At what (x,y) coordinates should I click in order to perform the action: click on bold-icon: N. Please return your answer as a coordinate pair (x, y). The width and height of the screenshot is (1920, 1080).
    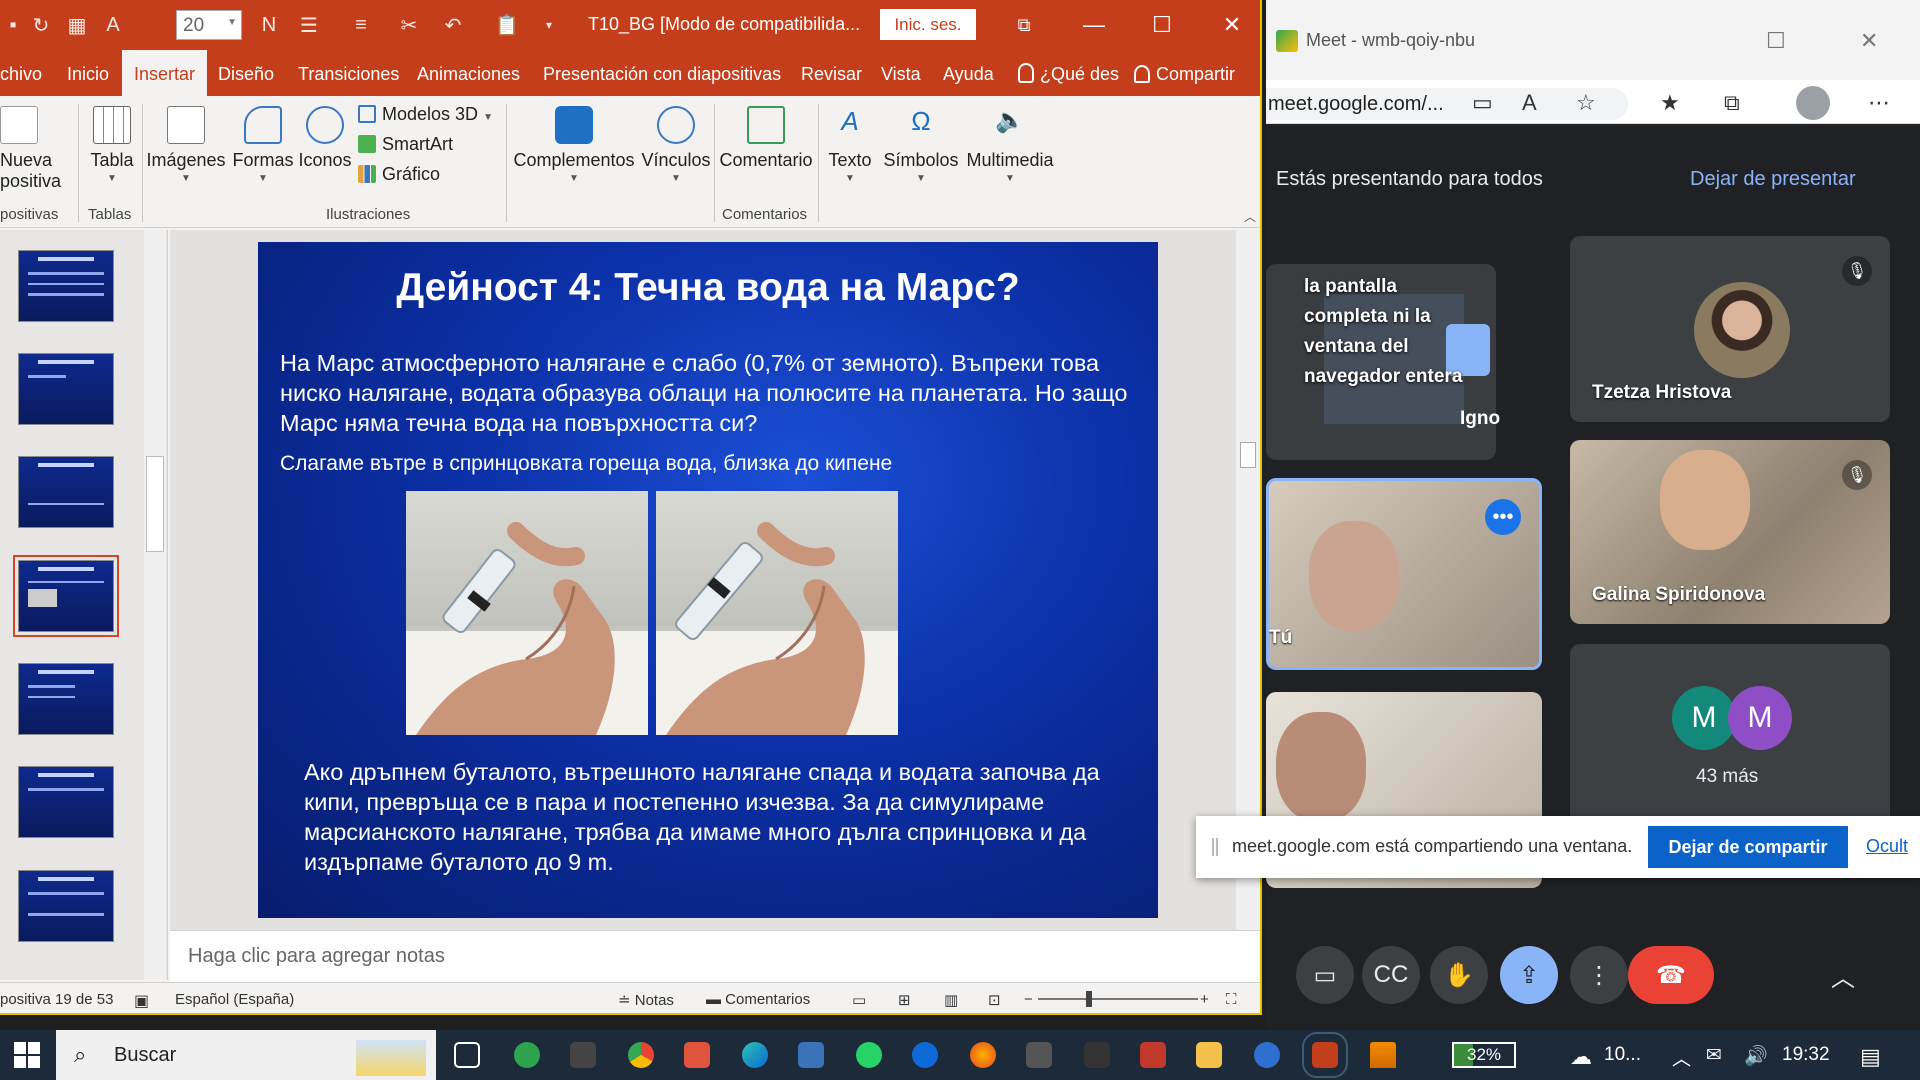
    Looking at the image, I should click on (269, 25).